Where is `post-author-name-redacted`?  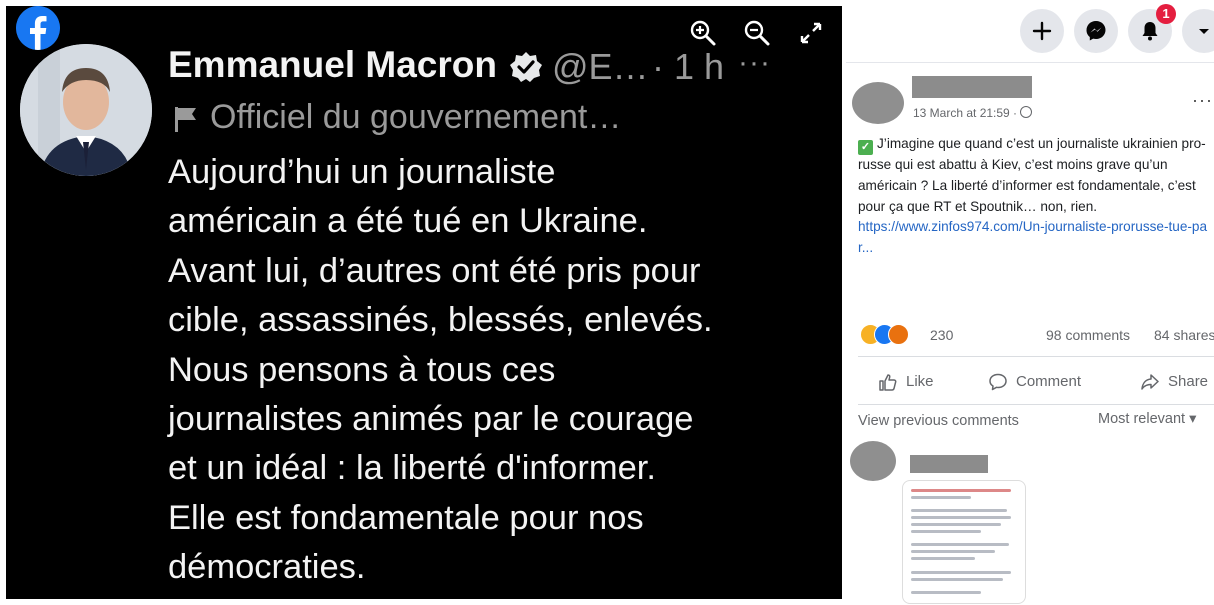
post-author-name-redacted is located at coordinates (972, 87).